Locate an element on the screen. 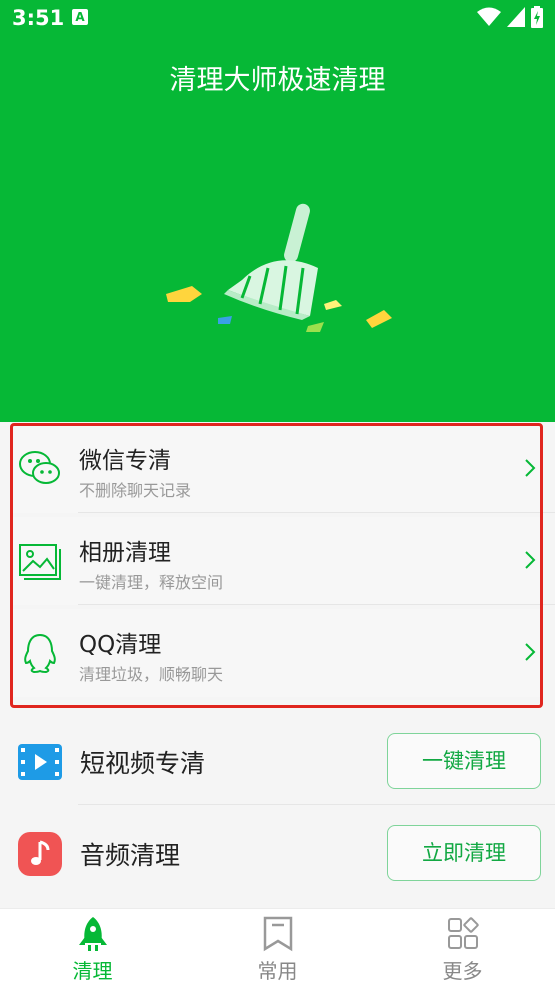  tab-clean: 清理 is located at coordinates (92, 947).